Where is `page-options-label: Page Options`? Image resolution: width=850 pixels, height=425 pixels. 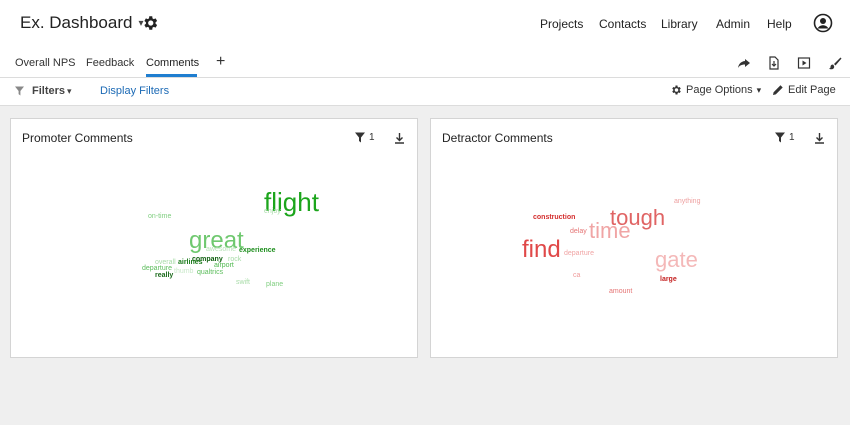 page-options-label: Page Options is located at coordinates (719, 90).